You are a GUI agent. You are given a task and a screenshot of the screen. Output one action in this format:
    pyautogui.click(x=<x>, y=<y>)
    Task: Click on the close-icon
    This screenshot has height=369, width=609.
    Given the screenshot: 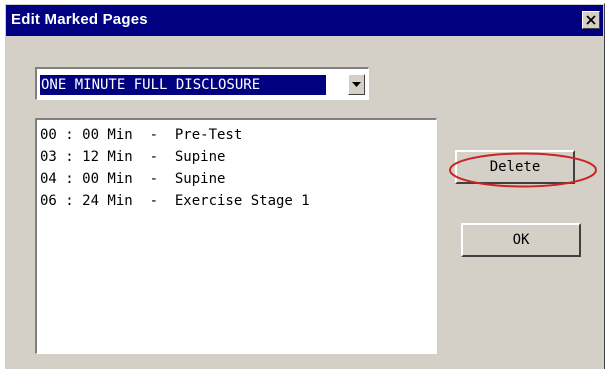 What is the action you would take?
    pyautogui.click(x=591, y=20)
    